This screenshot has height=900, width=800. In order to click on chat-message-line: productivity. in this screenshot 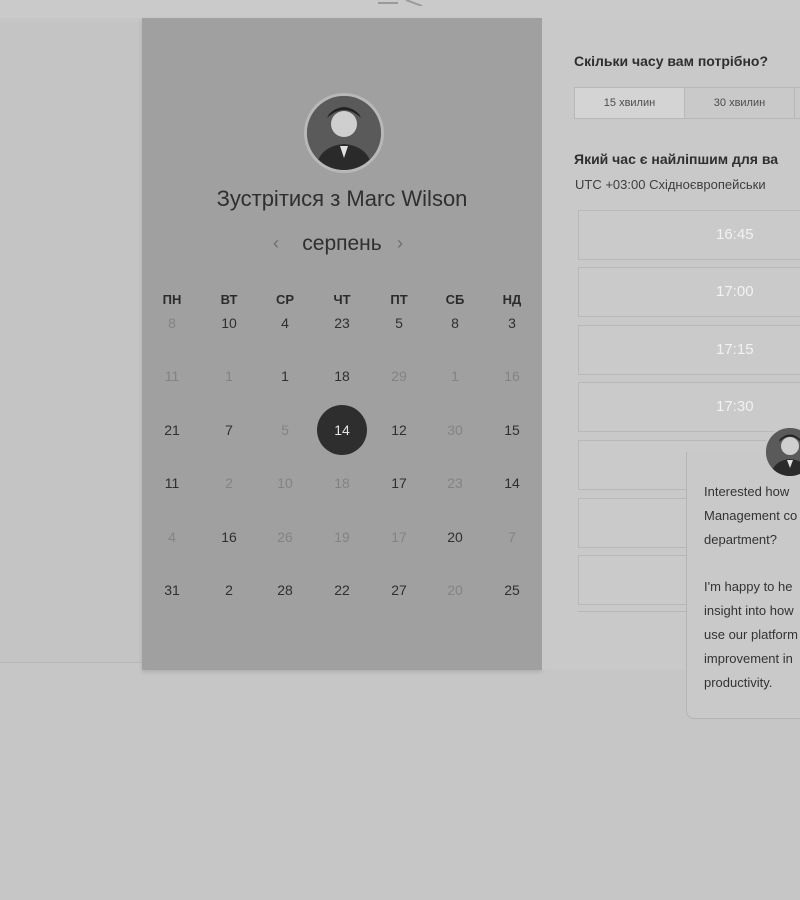, I will do `click(738, 682)`.